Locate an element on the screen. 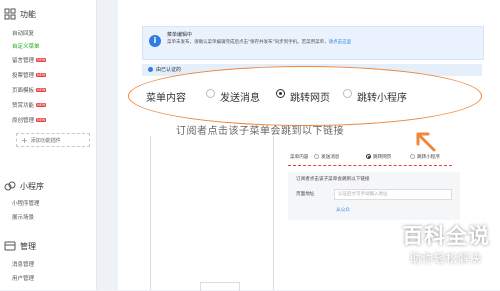 This screenshot has width=500, height=291. sidebar-item-votes: 投票管理 NEW is located at coordinates (29, 75).